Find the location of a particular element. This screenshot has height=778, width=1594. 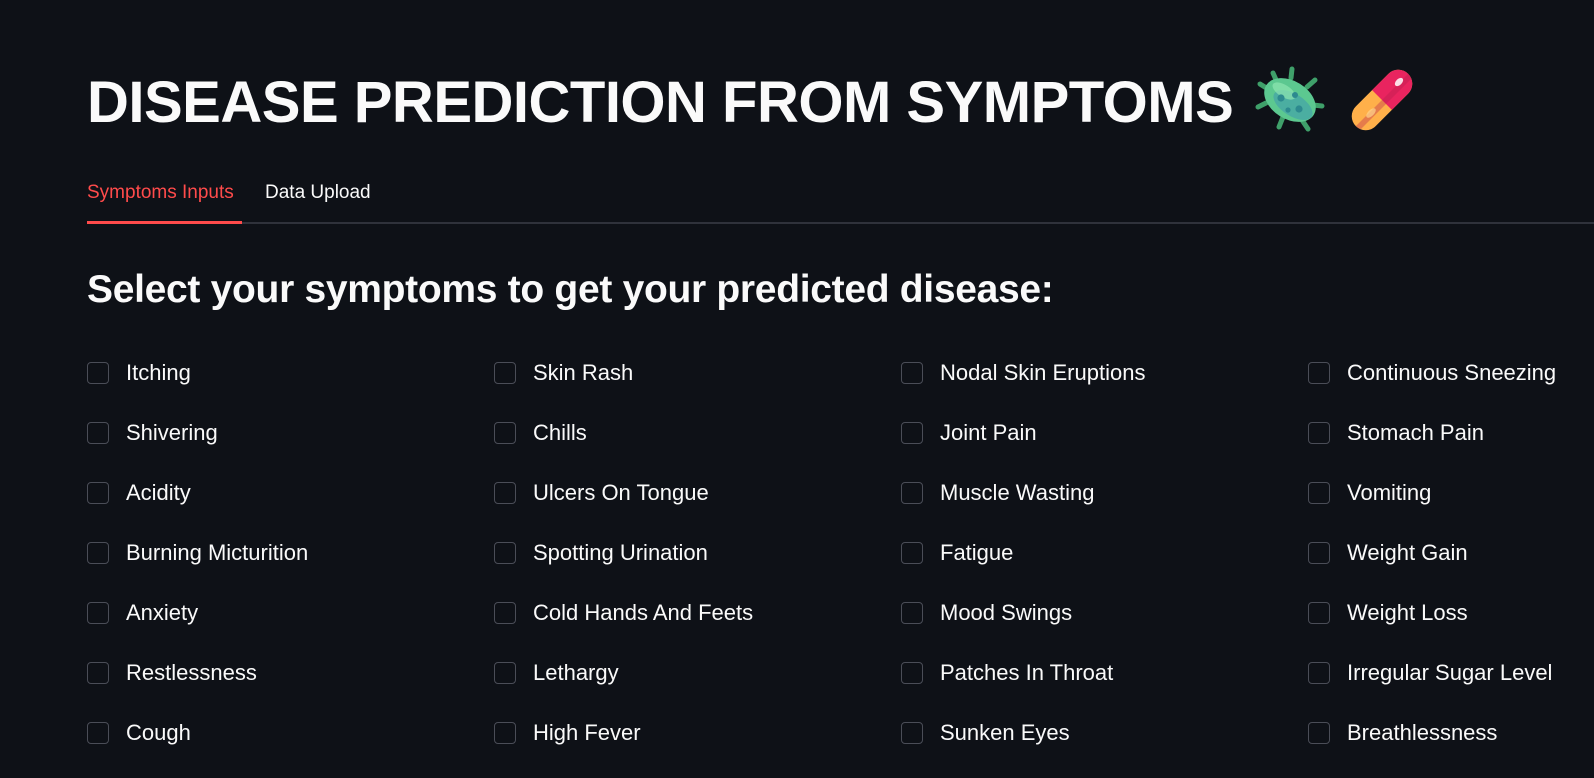

symptom-checkbox: Ulcers On Tongue is located at coordinates (601, 493).